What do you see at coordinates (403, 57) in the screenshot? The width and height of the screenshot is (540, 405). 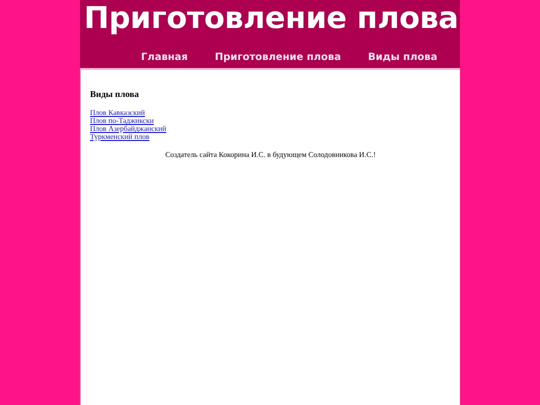 I see `nav-link: Виды плова` at bounding box center [403, 57].